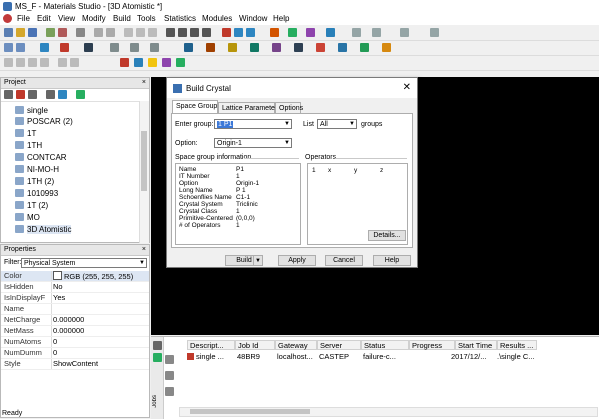  What do you see at coordinates (75, 342) in the screenshot?
I see `property-row: NumAtoms 0` at bounding box center [75, 342].